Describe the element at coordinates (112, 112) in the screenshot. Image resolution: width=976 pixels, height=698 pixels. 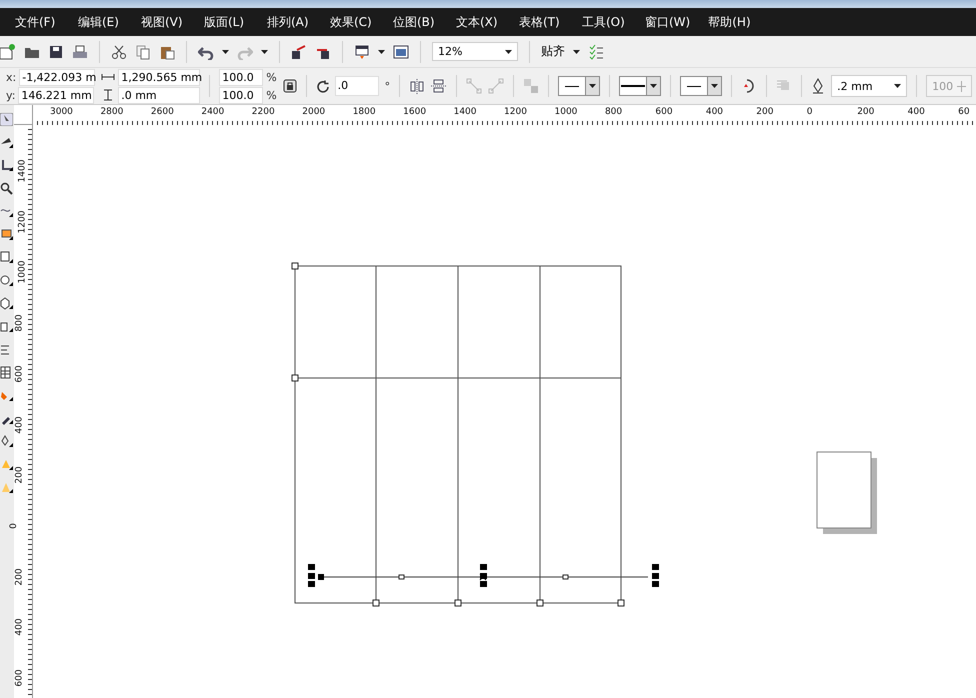
I see `ruler-label: 2800` at that location.